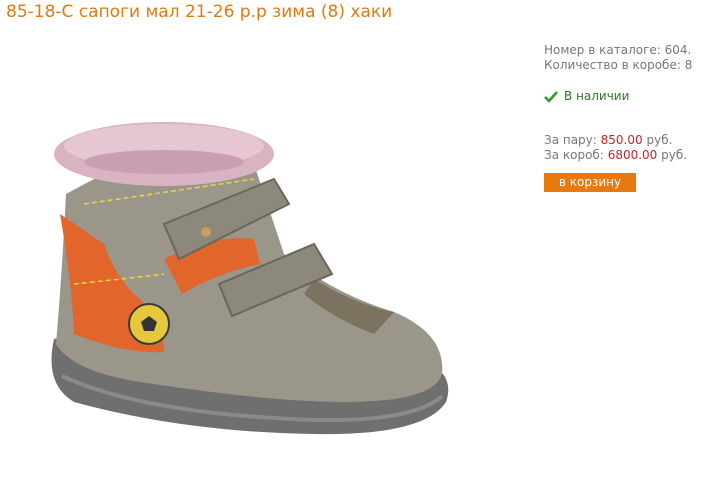 The image size is (718, 500). I want to click on price-per-pair-label: За пару:, so click(570, 140).